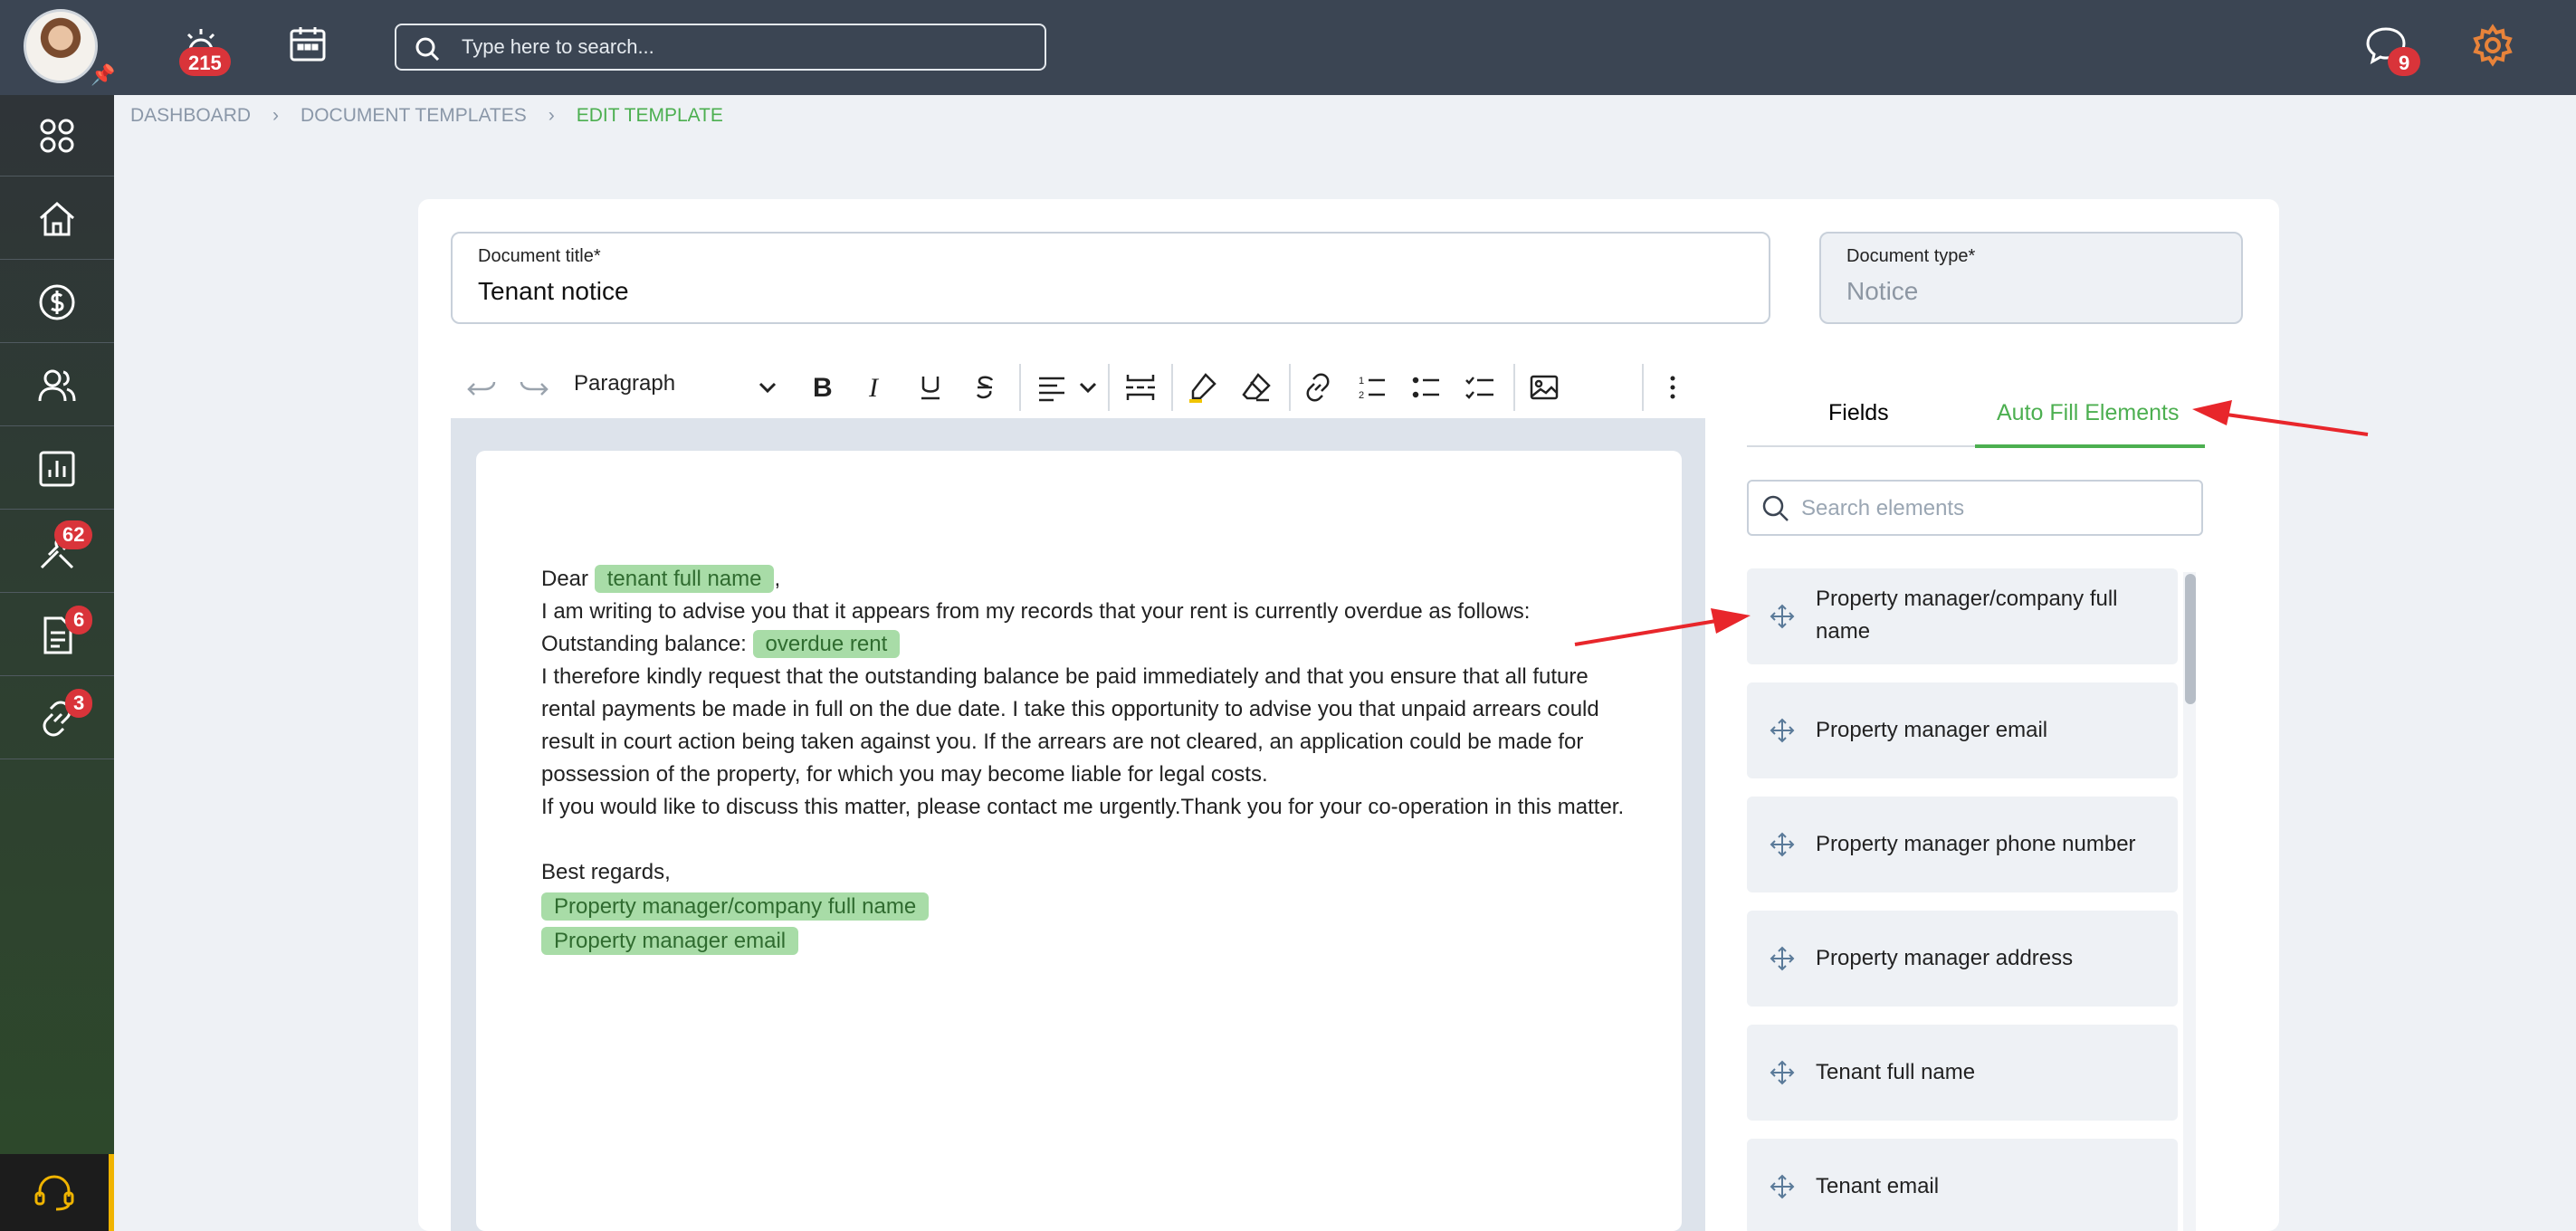  I want to click on undo-icon, so click(481, 388).